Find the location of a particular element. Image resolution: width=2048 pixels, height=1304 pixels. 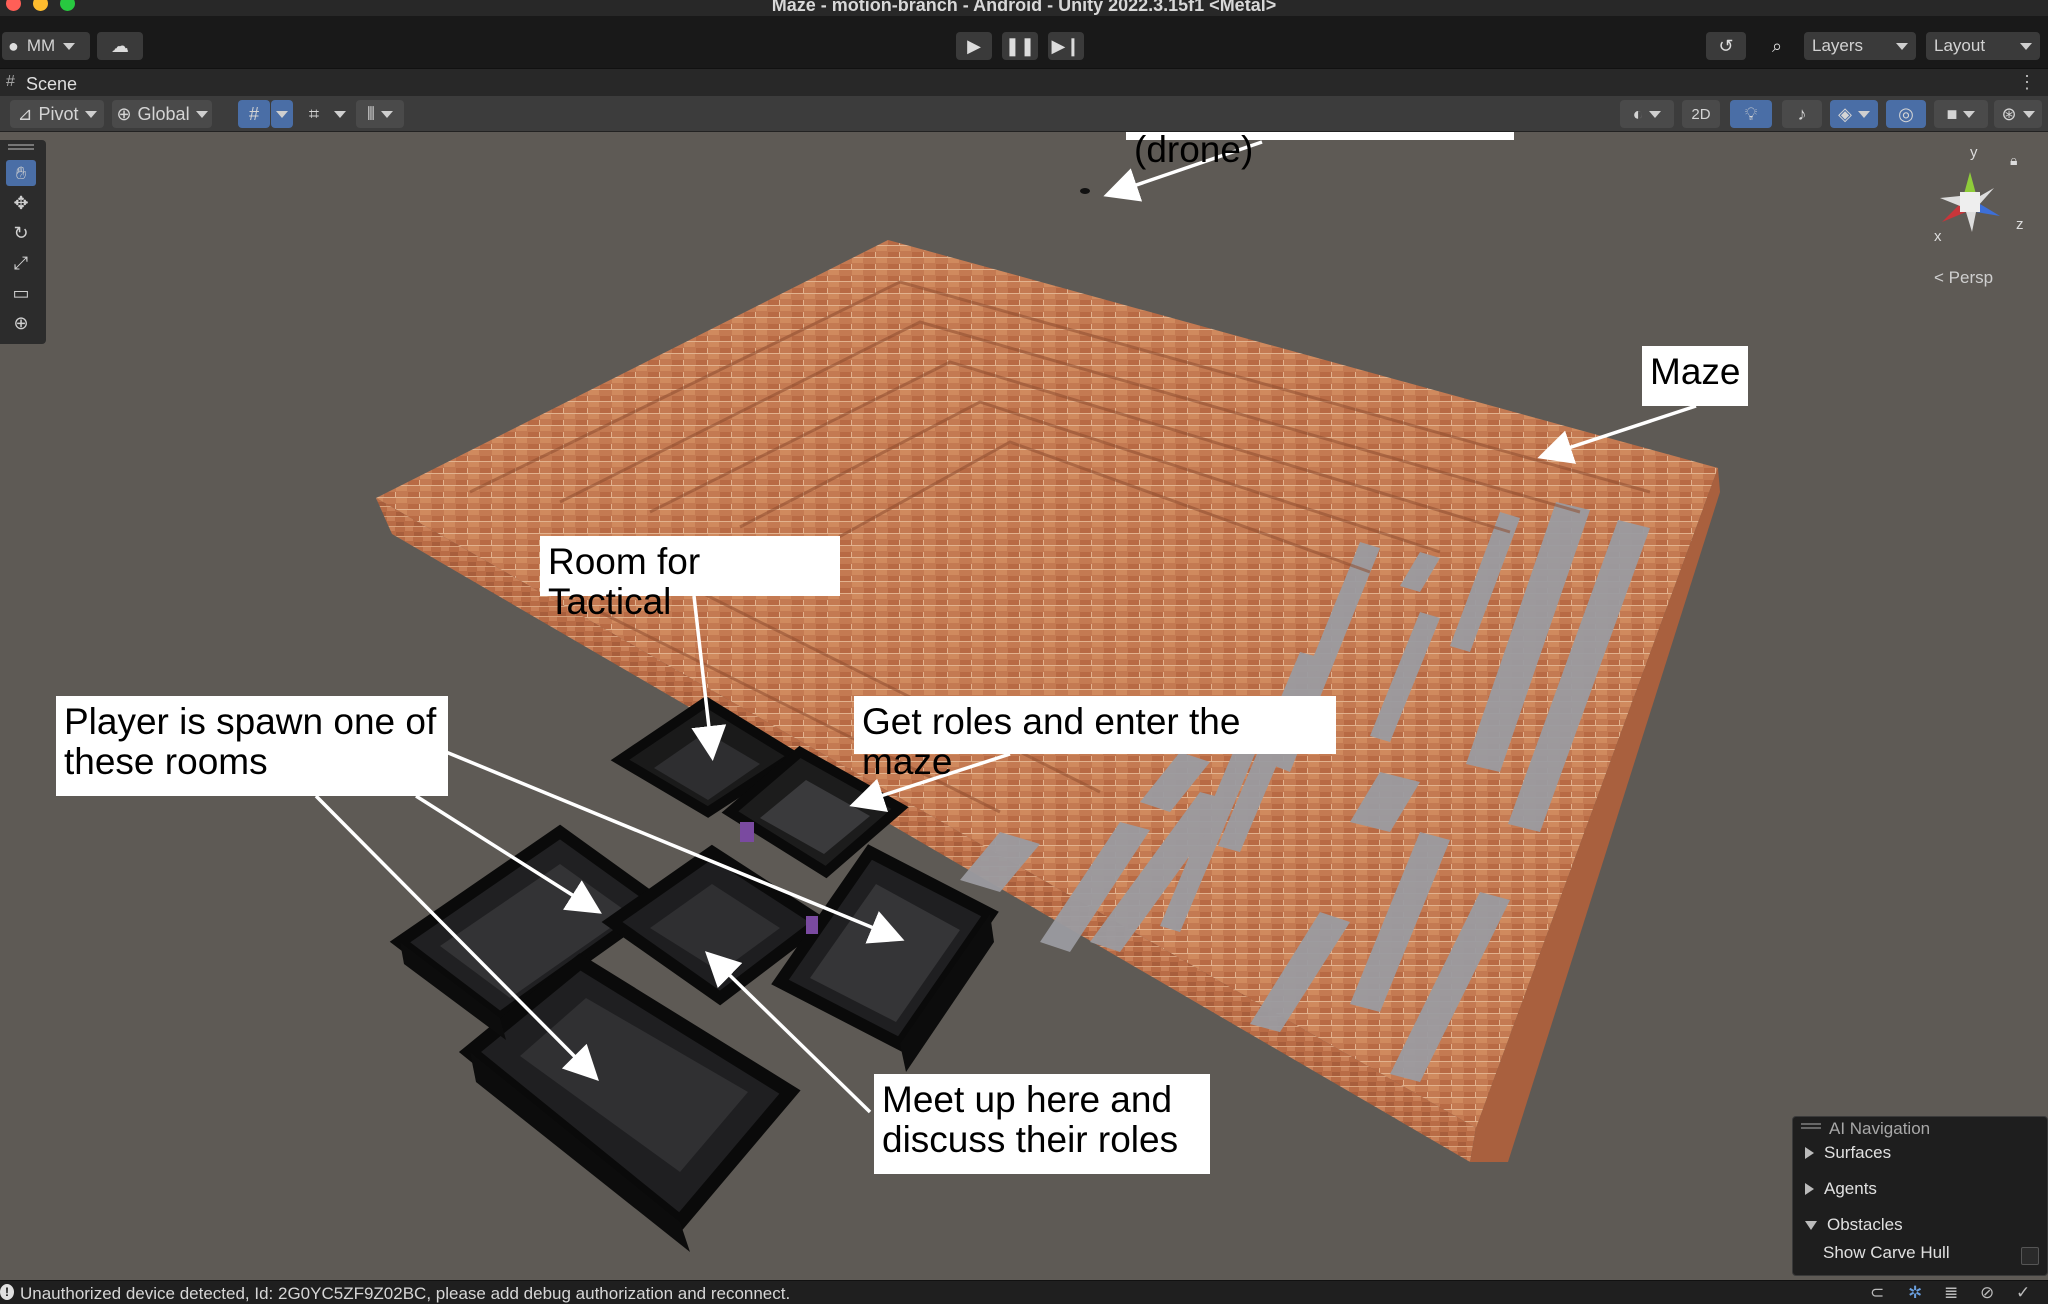

layout-dropdown: Layout is located at coordinates (1983, 46).